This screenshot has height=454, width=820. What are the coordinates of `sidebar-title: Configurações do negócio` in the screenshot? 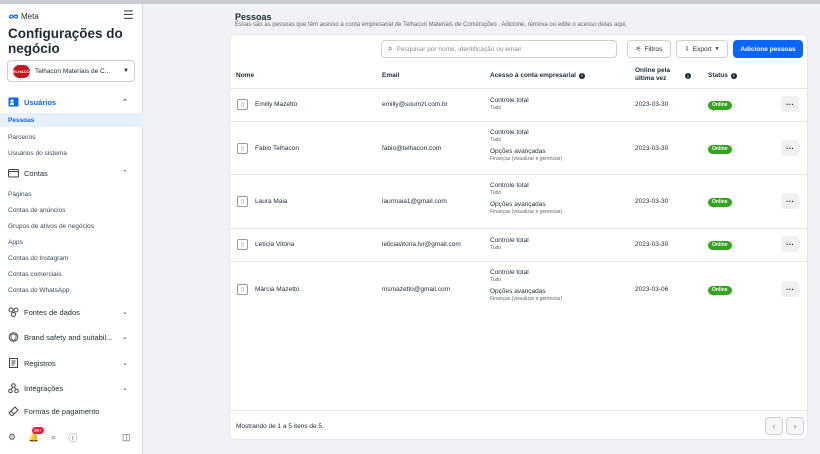 It's located at (65, 41).